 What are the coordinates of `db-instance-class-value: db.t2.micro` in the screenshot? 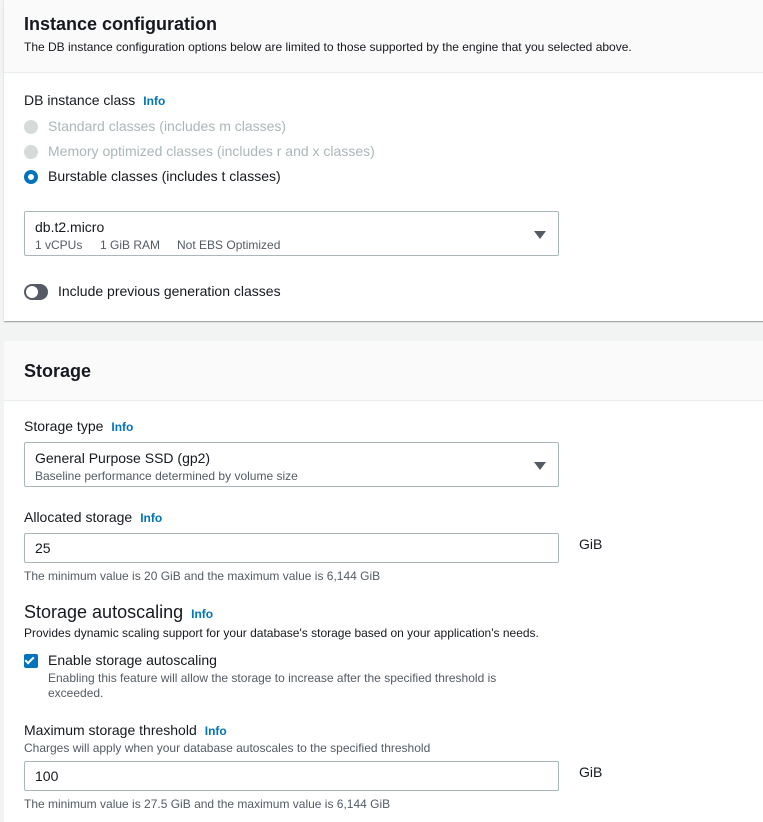 It's located at (70, 227).